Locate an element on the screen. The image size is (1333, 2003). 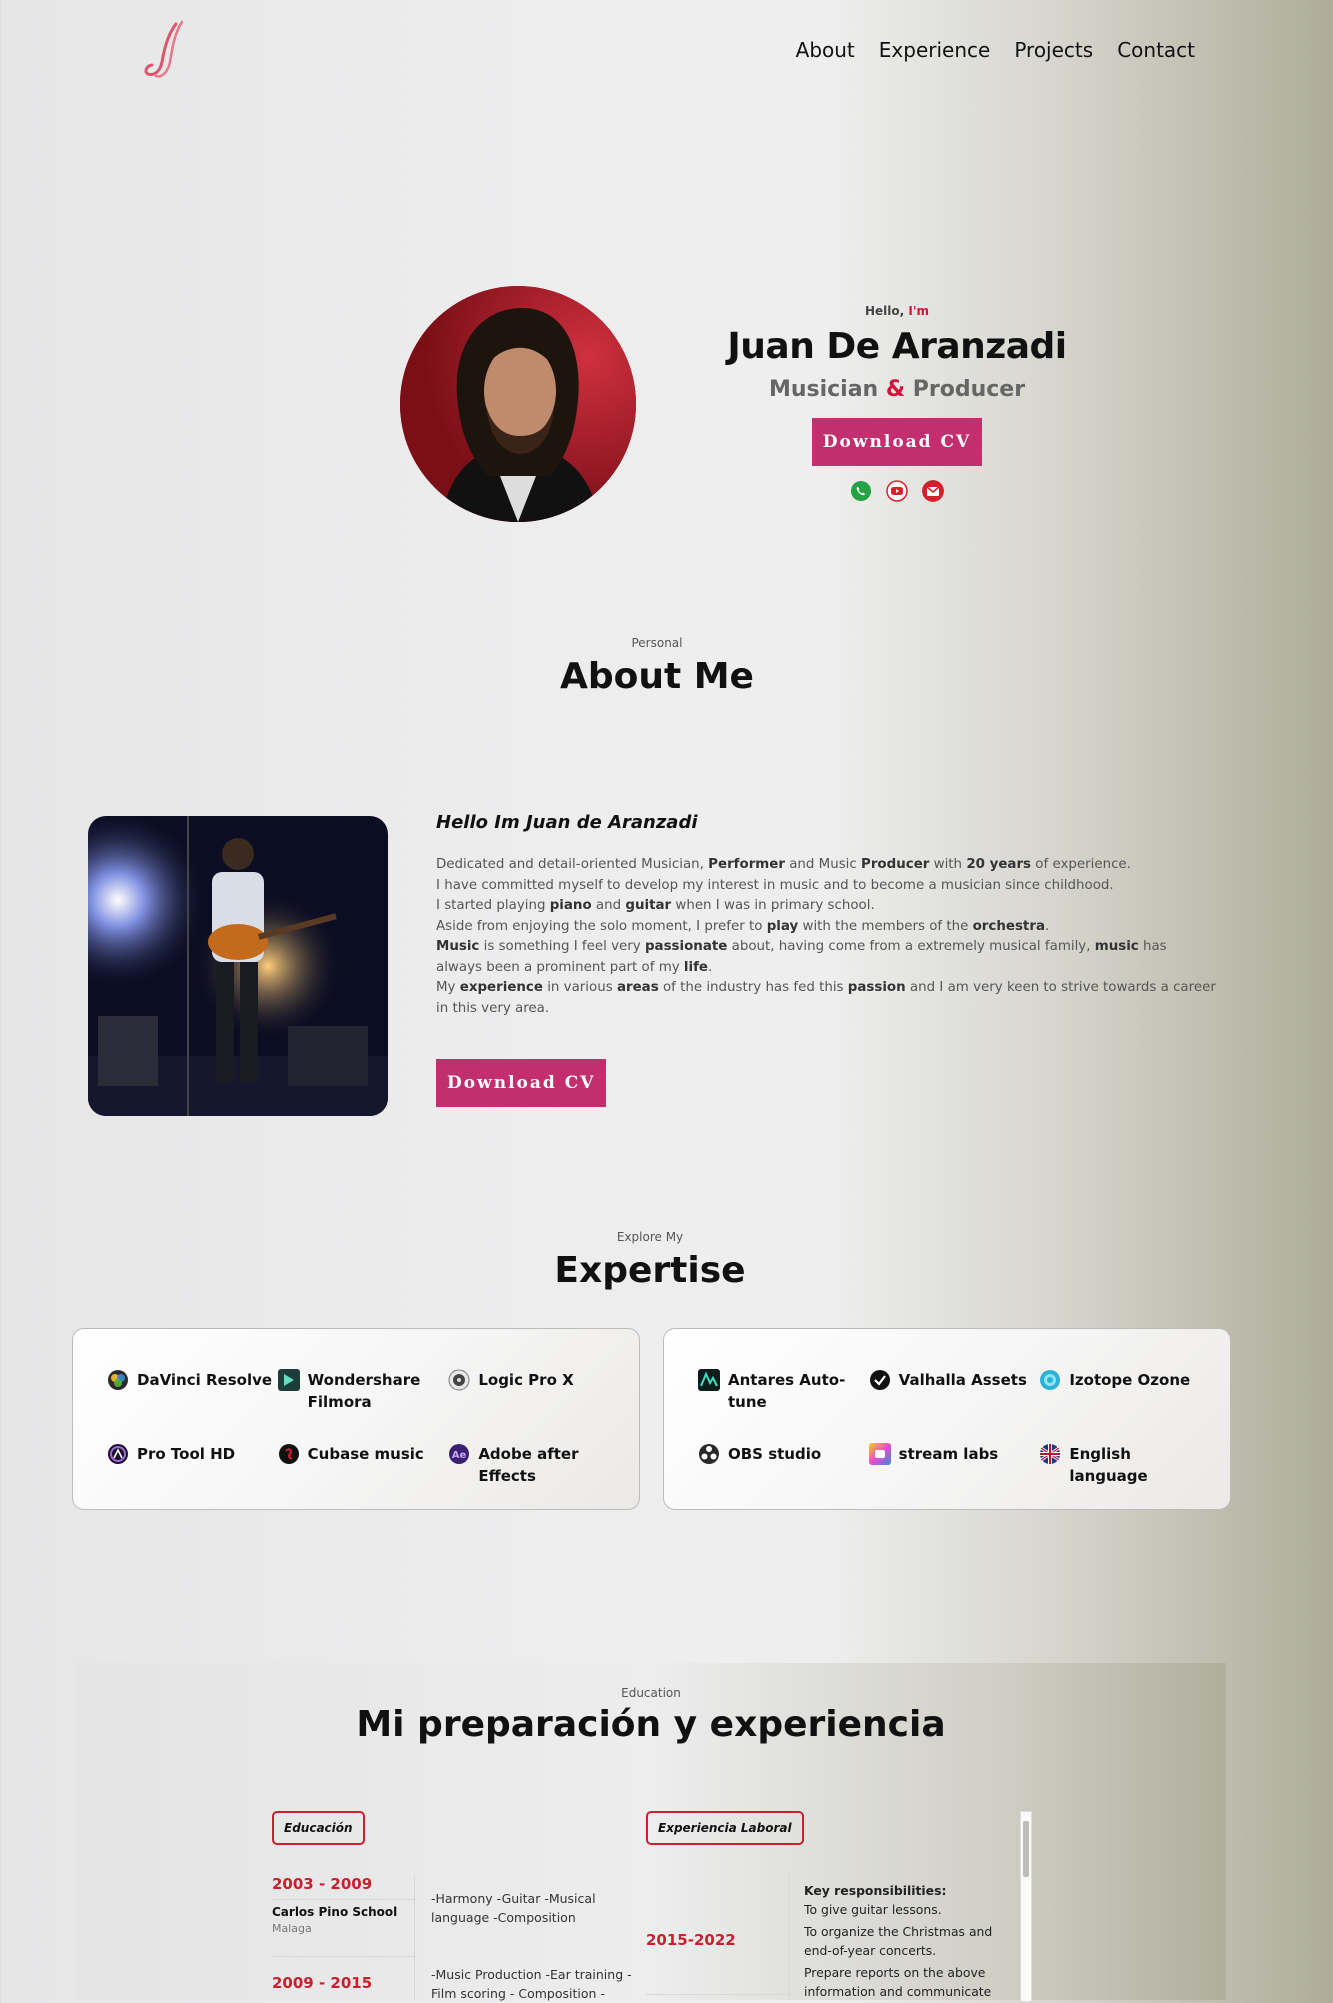
antares-icon is located at coordinates (709, 1380).